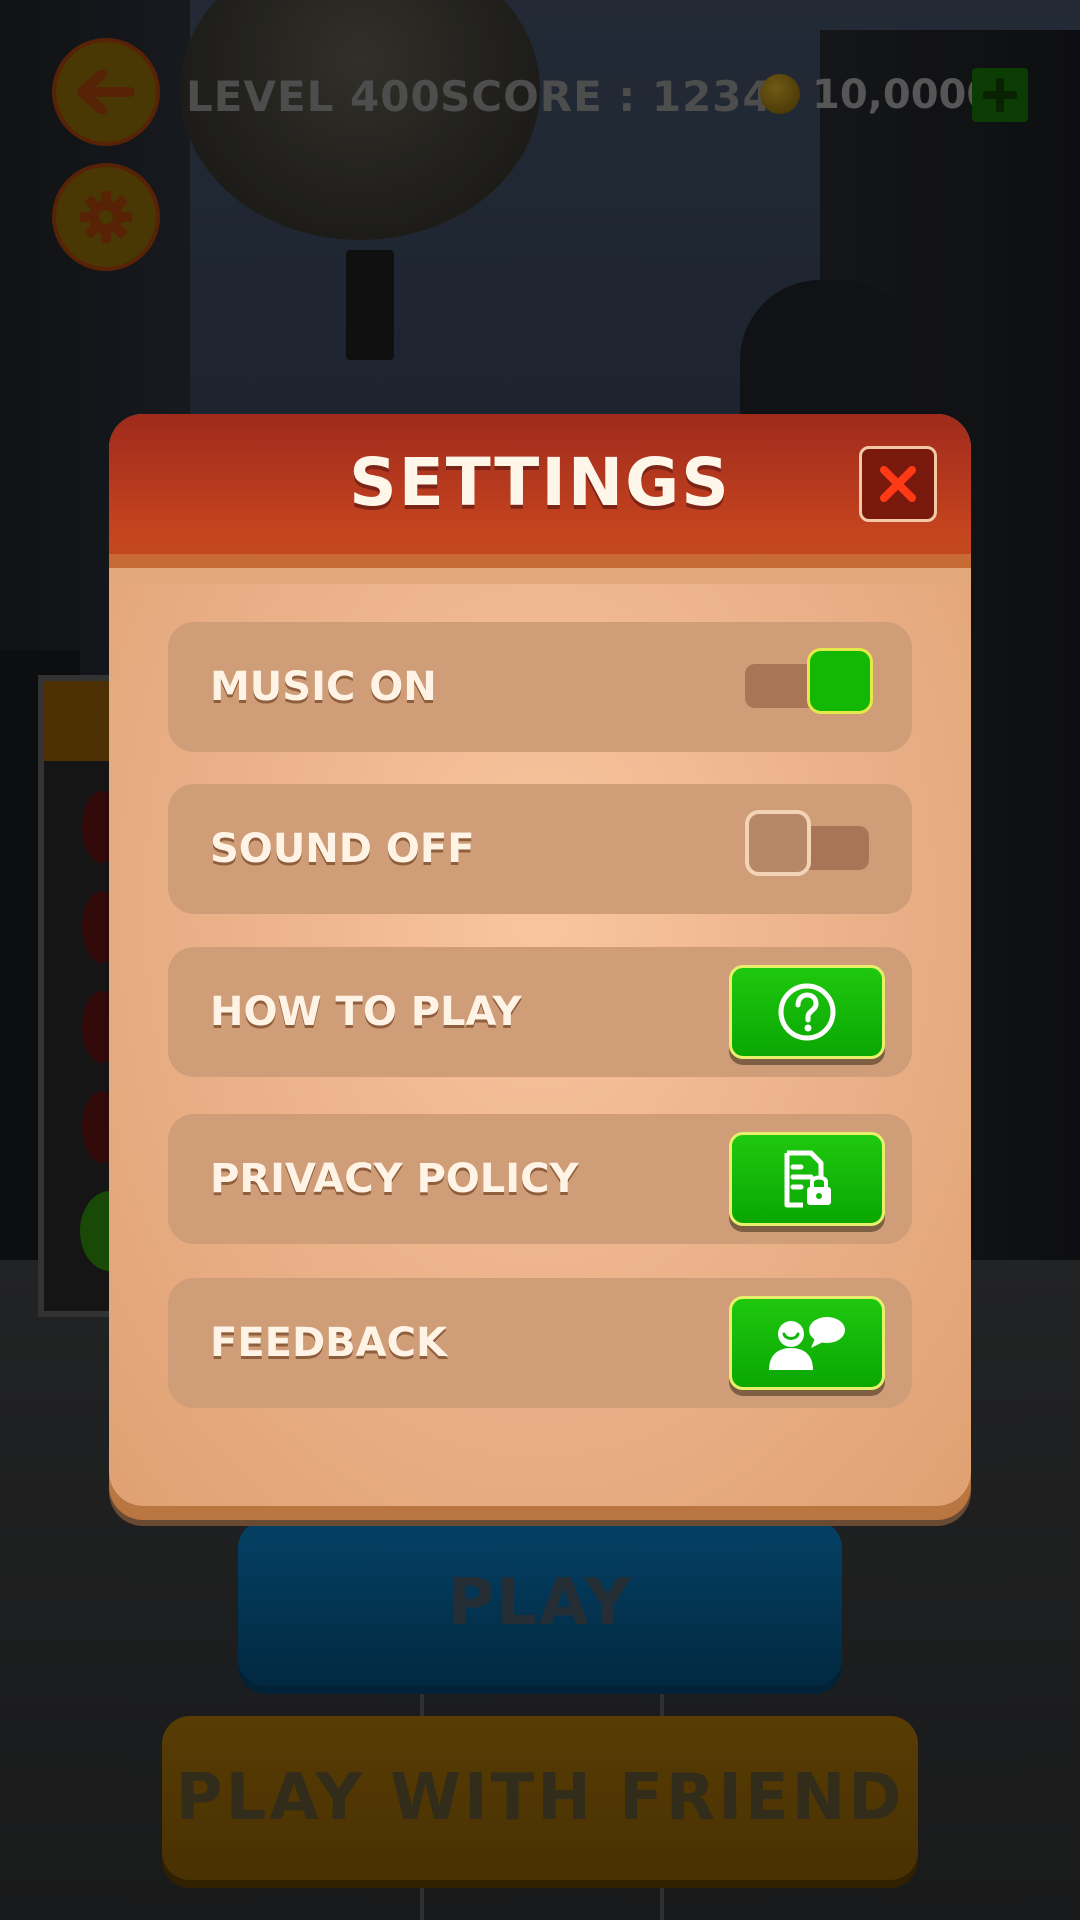 This screenshot has width=1080, height=1920. I want to click on how-to-play-row: HOW TO PLAY, so click(540, 1012).